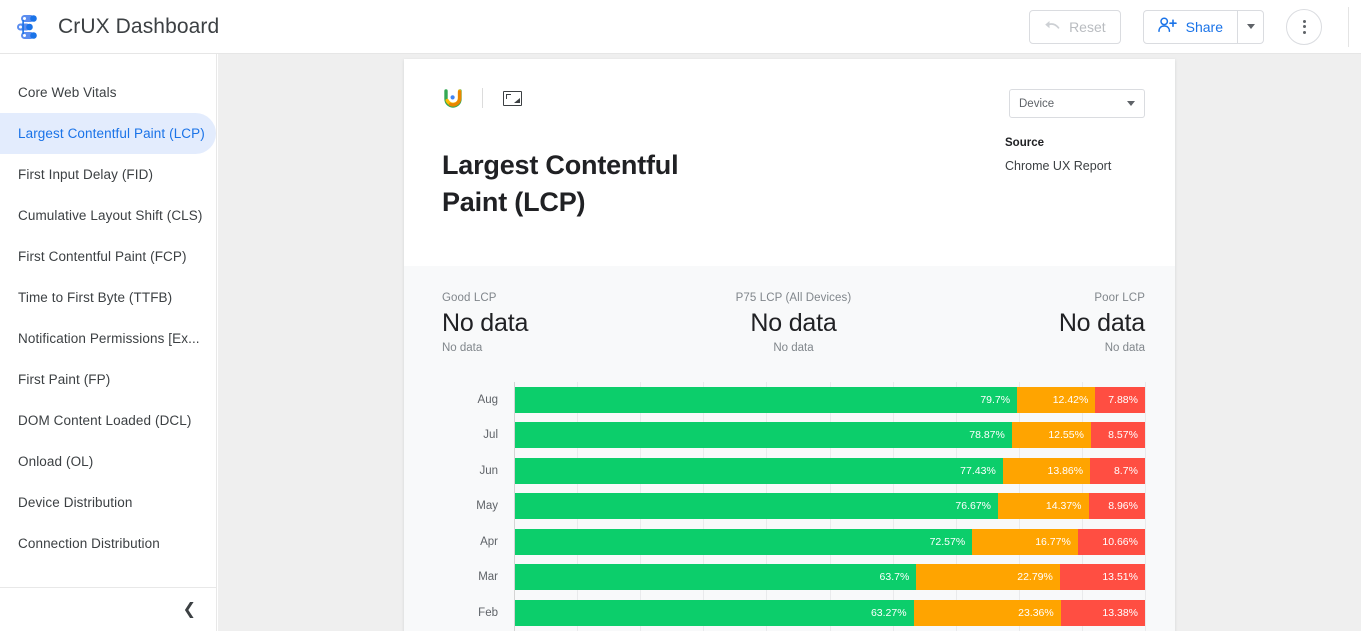  What do you see at coordinates (488, 612) in the screenshot?
I see `chart-row-label: Feb` at bounding box center [488, 612].